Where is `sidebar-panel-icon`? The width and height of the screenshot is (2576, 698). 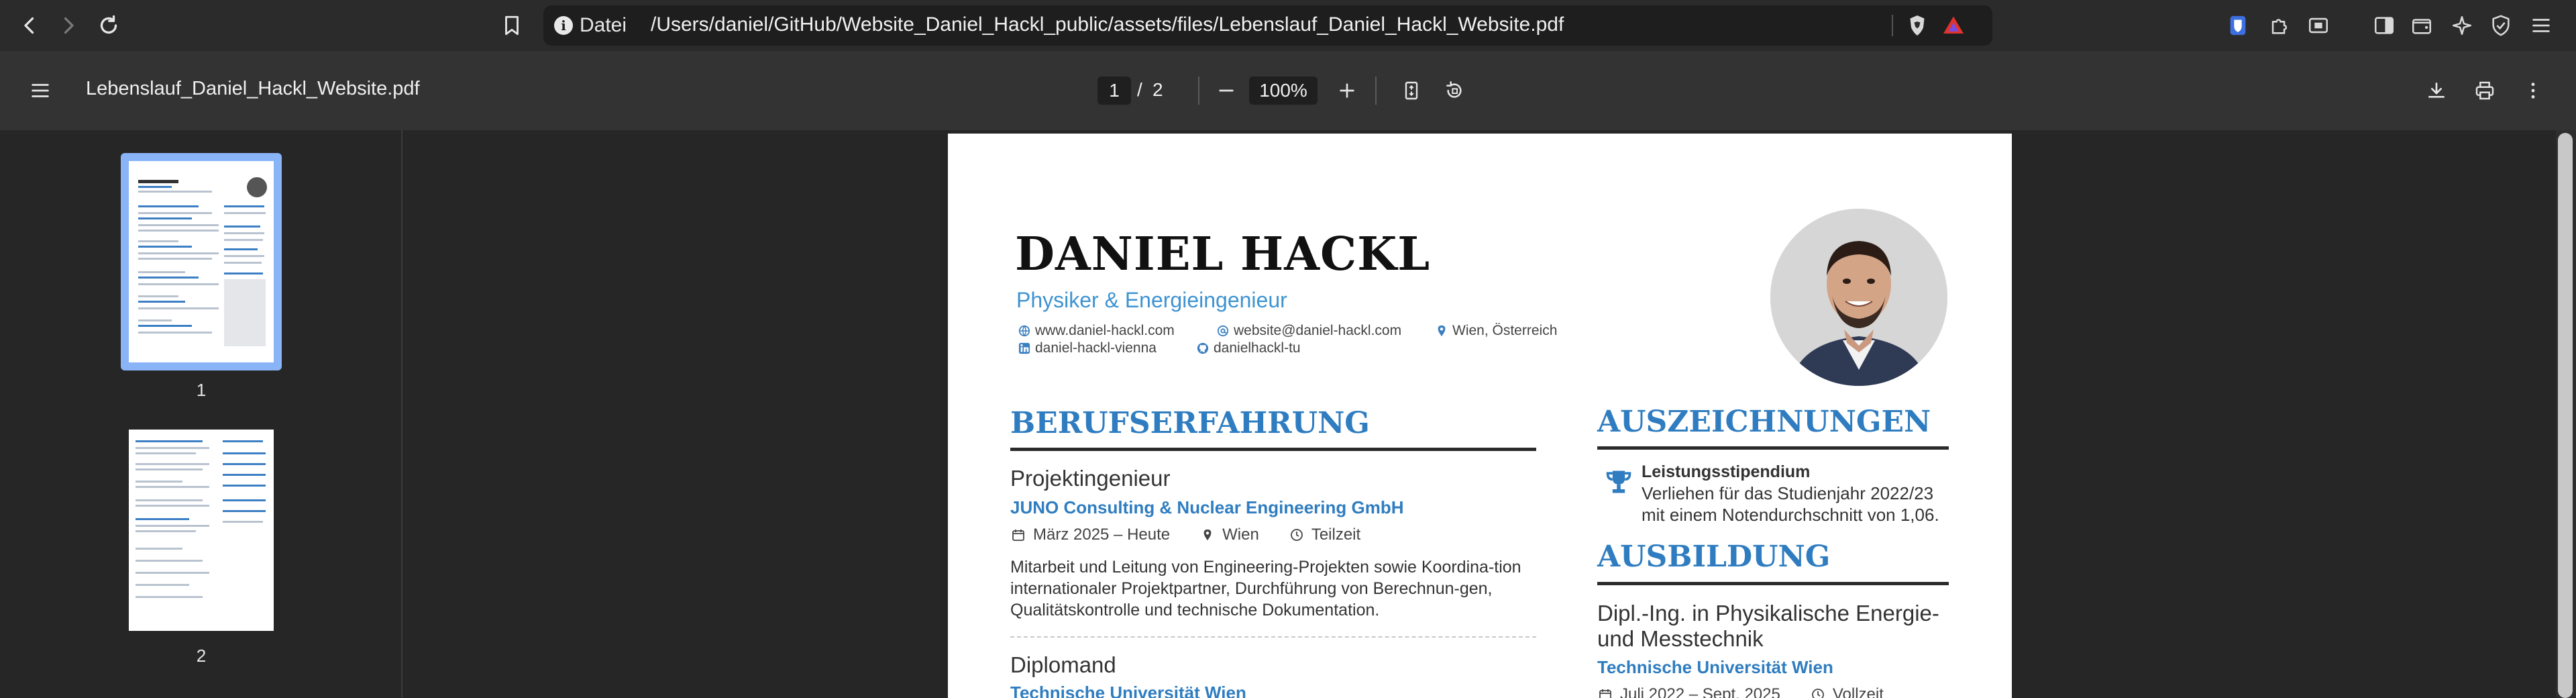
sidebar-panel-icon is located at coordinates (2384, 25).